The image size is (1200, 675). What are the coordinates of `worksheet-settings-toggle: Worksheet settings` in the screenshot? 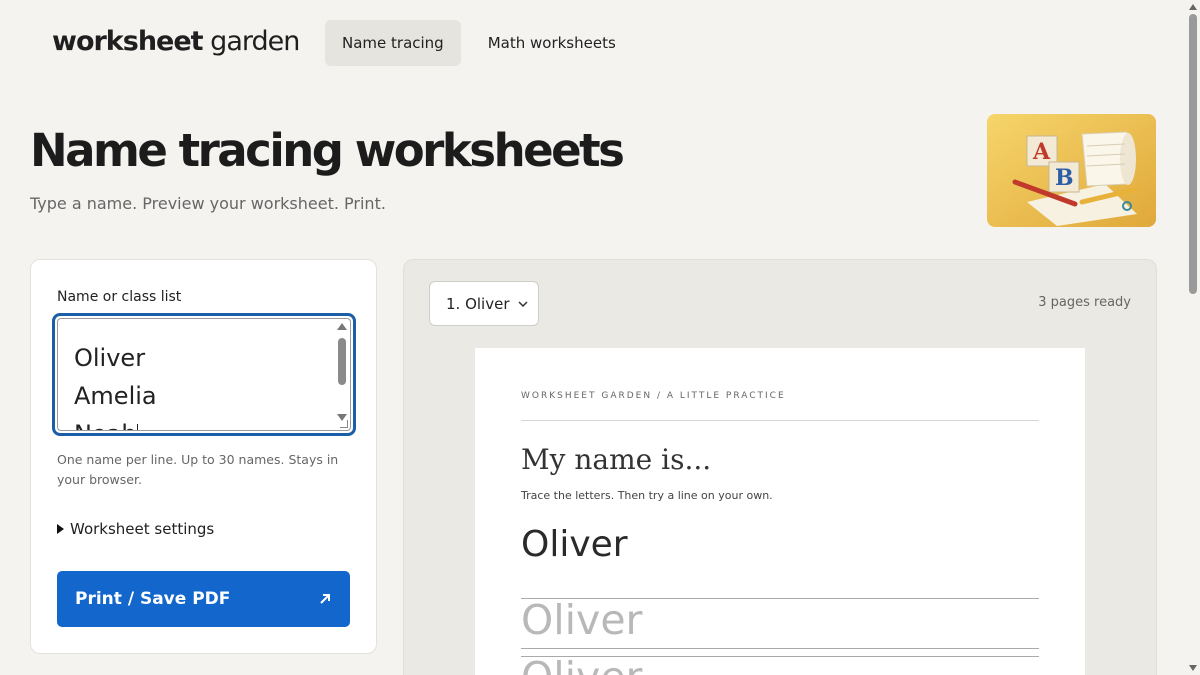 It's located at (135, 529).